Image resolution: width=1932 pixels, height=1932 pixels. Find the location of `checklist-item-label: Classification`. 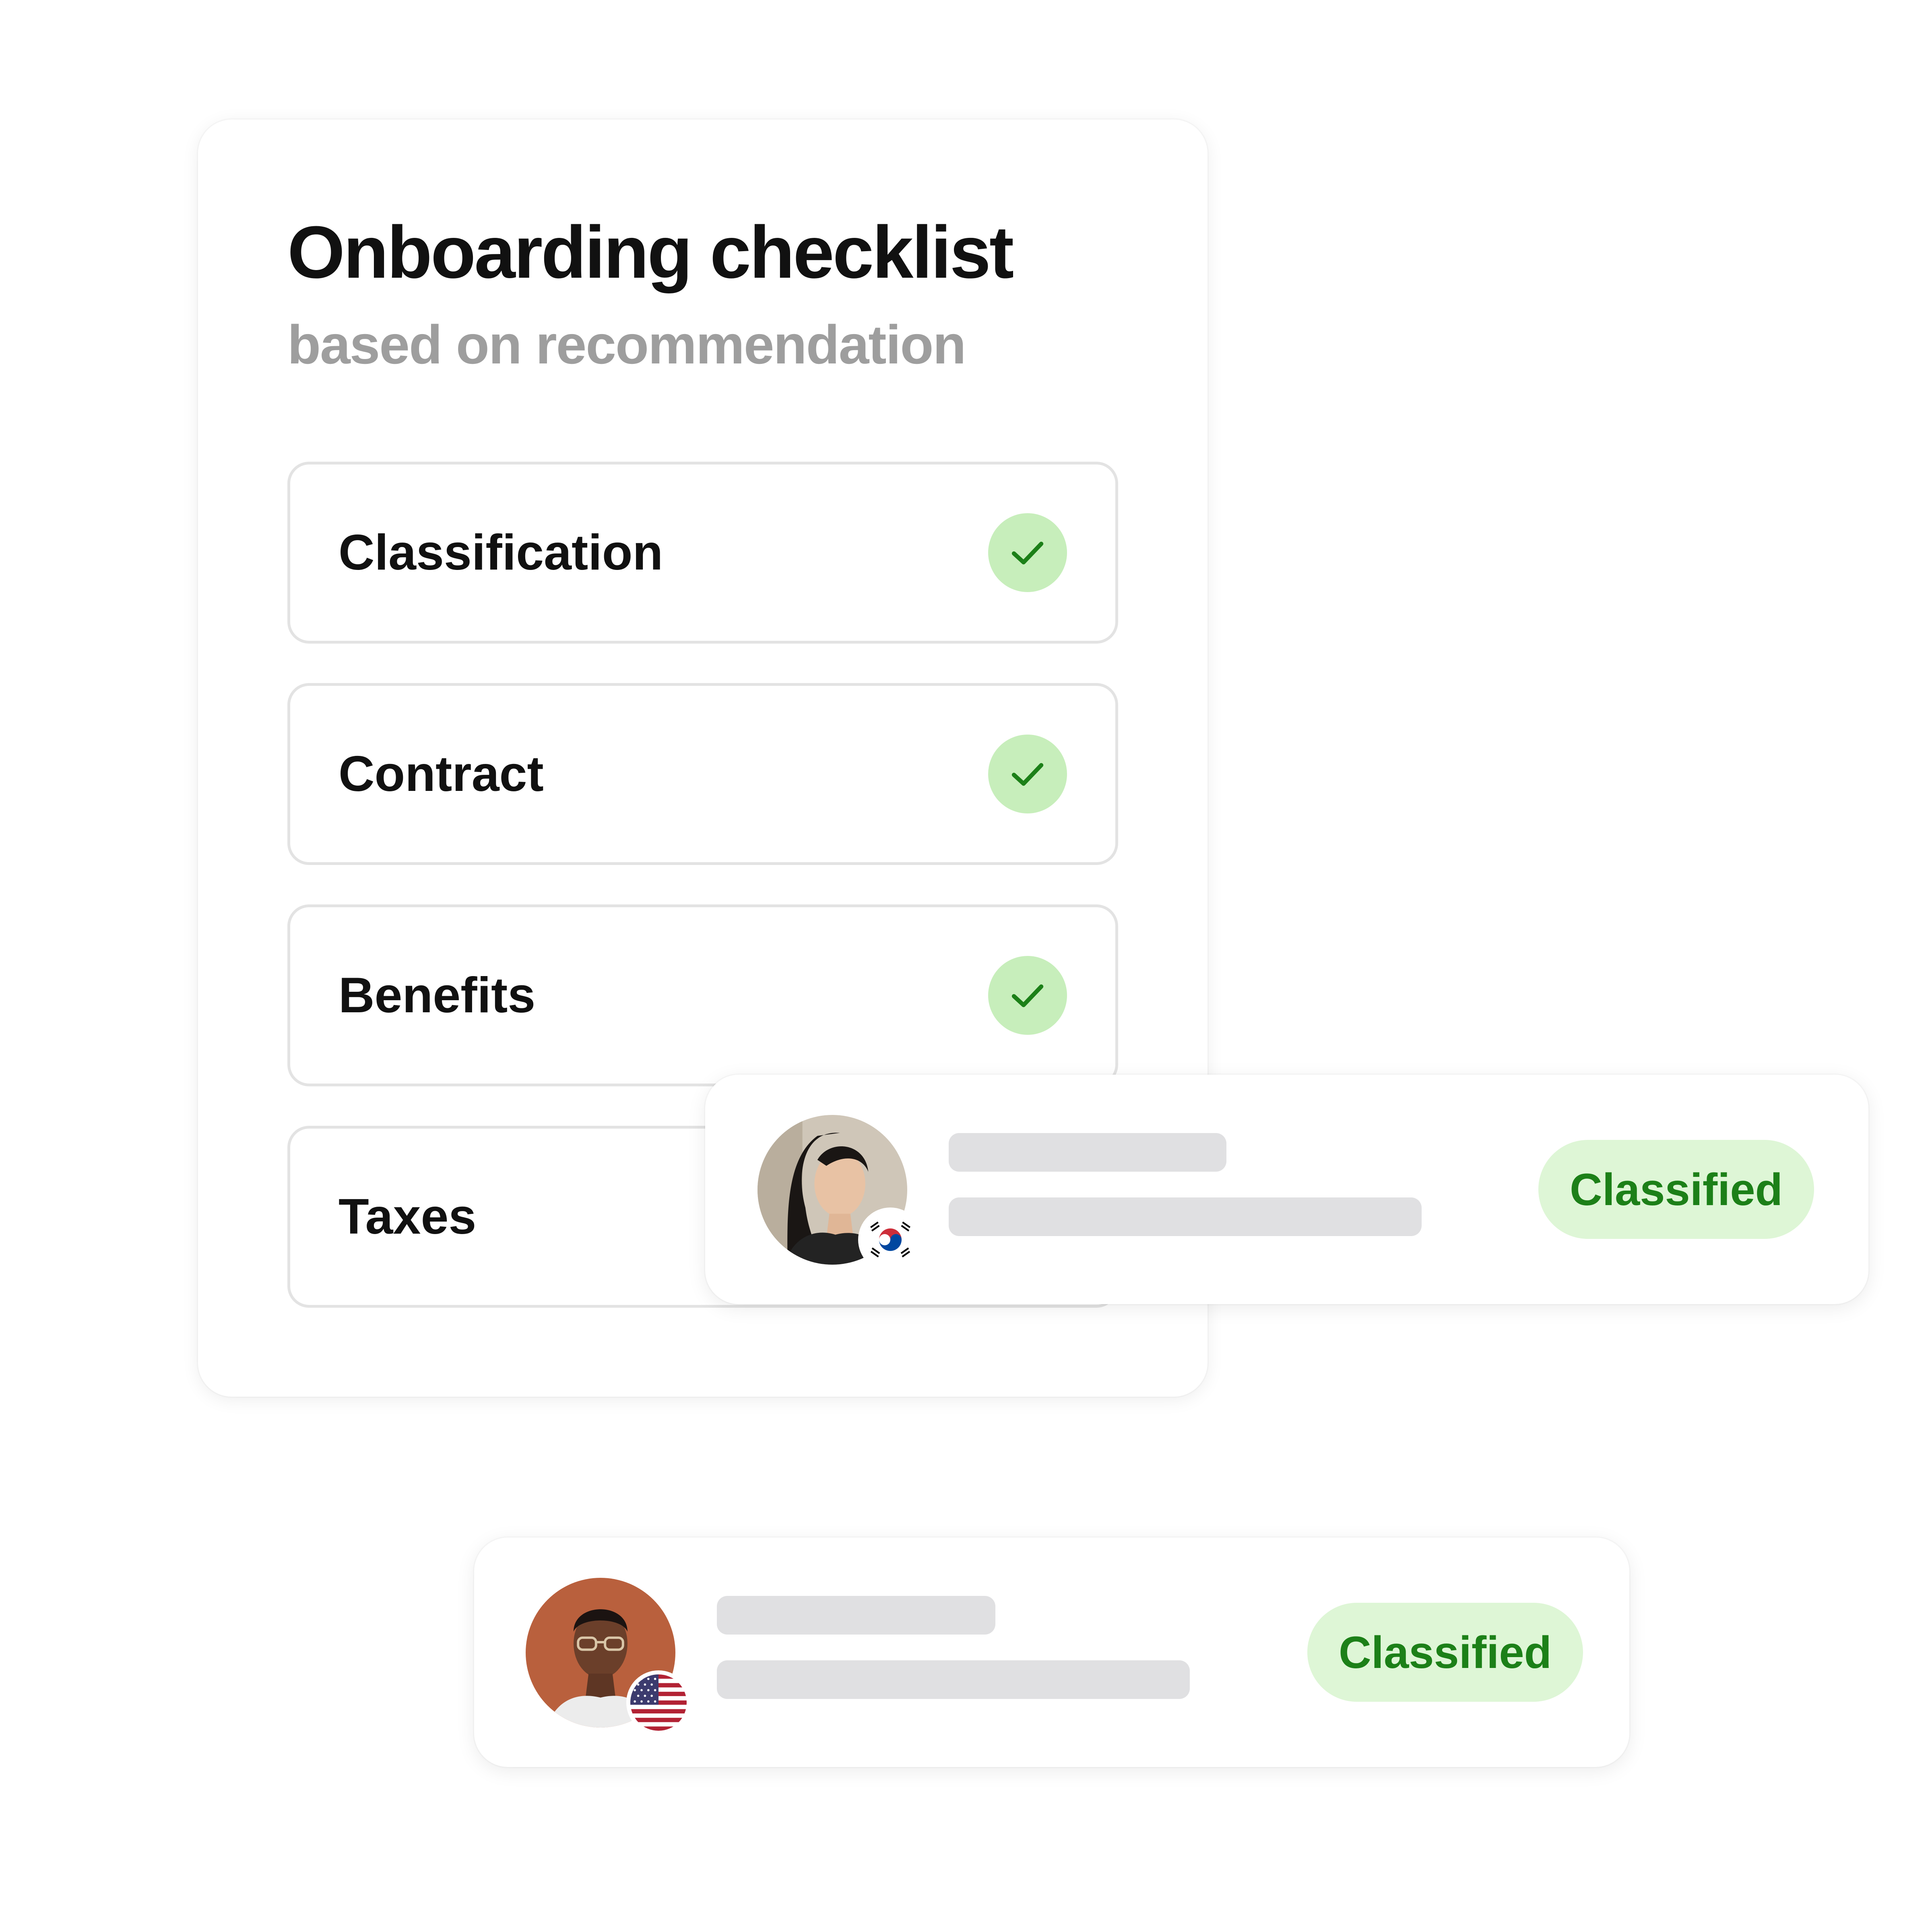

checklist-item-label: Classification is located at coordinates (501, 552).